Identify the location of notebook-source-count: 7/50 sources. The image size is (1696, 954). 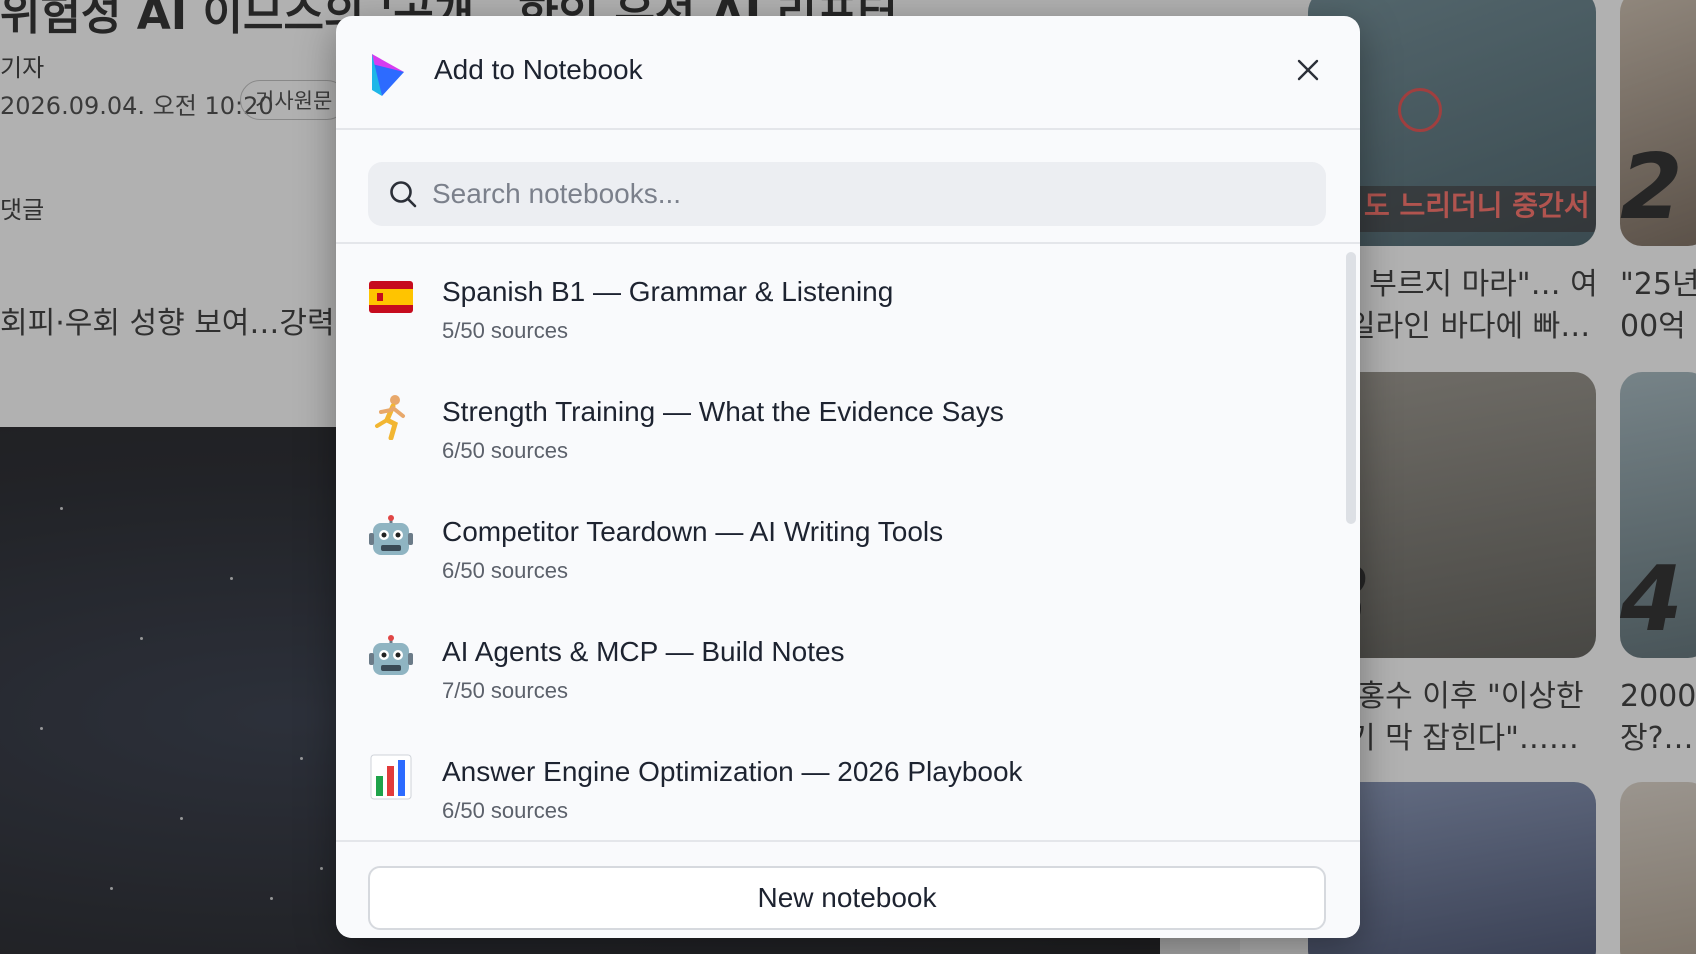
(505, 690).